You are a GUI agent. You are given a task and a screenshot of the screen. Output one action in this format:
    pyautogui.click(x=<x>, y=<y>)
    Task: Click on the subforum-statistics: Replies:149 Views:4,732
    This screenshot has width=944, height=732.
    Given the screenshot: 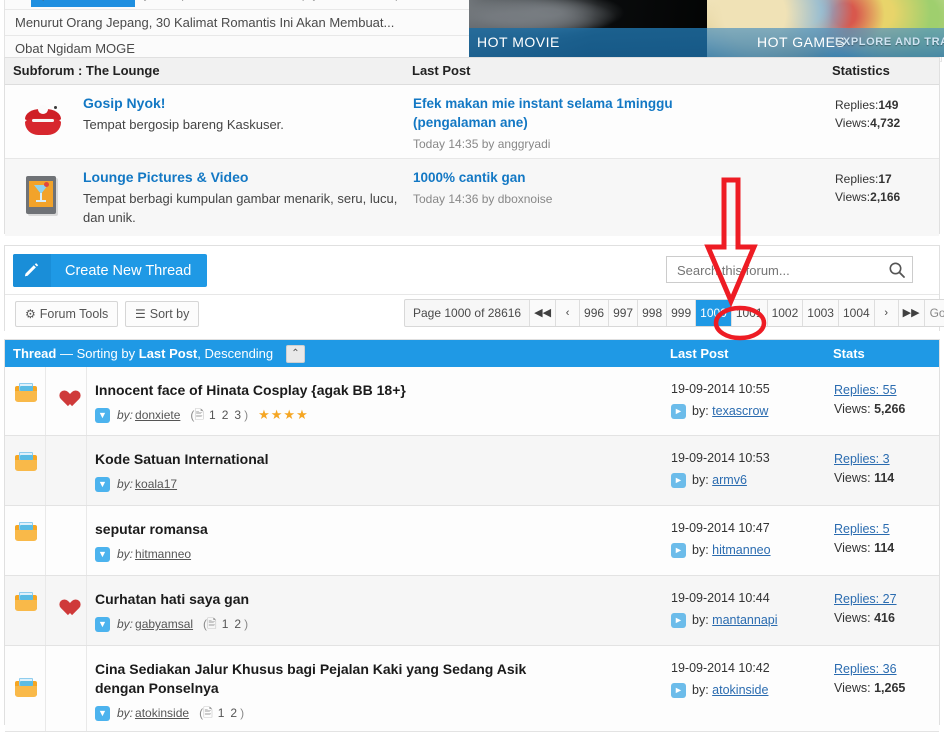 What is the action you would take?
    pyautogui.click(x=867, y=114)
    